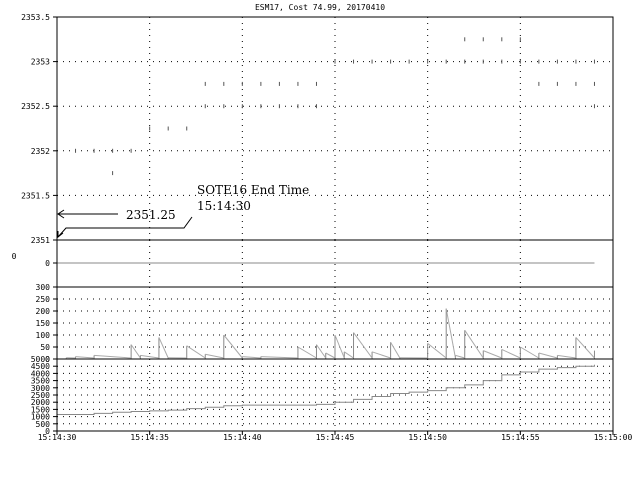 The width and height of the screenshot is (640, 480). Describe the element at coordinates (253, 190) in the screenshot. I see `annotation-title: SOTE16 End Time` at that location.